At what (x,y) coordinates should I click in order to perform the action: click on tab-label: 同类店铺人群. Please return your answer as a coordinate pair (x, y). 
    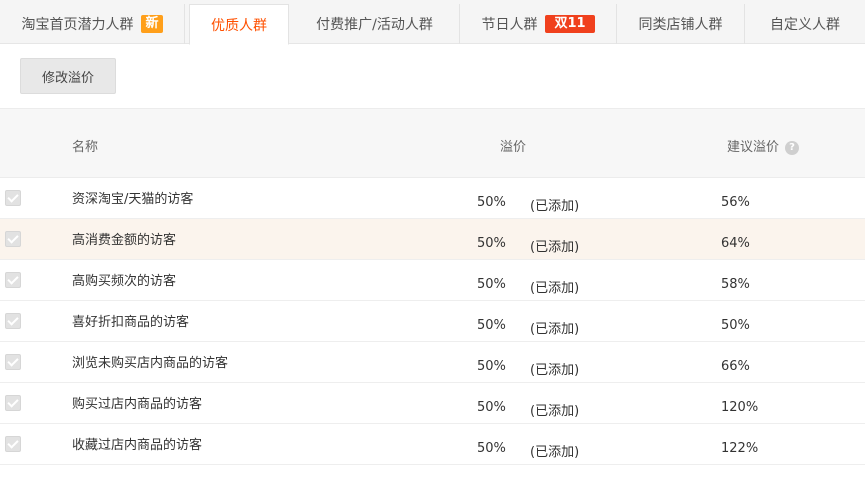
    Looking at the image, I should click on (680, 25).